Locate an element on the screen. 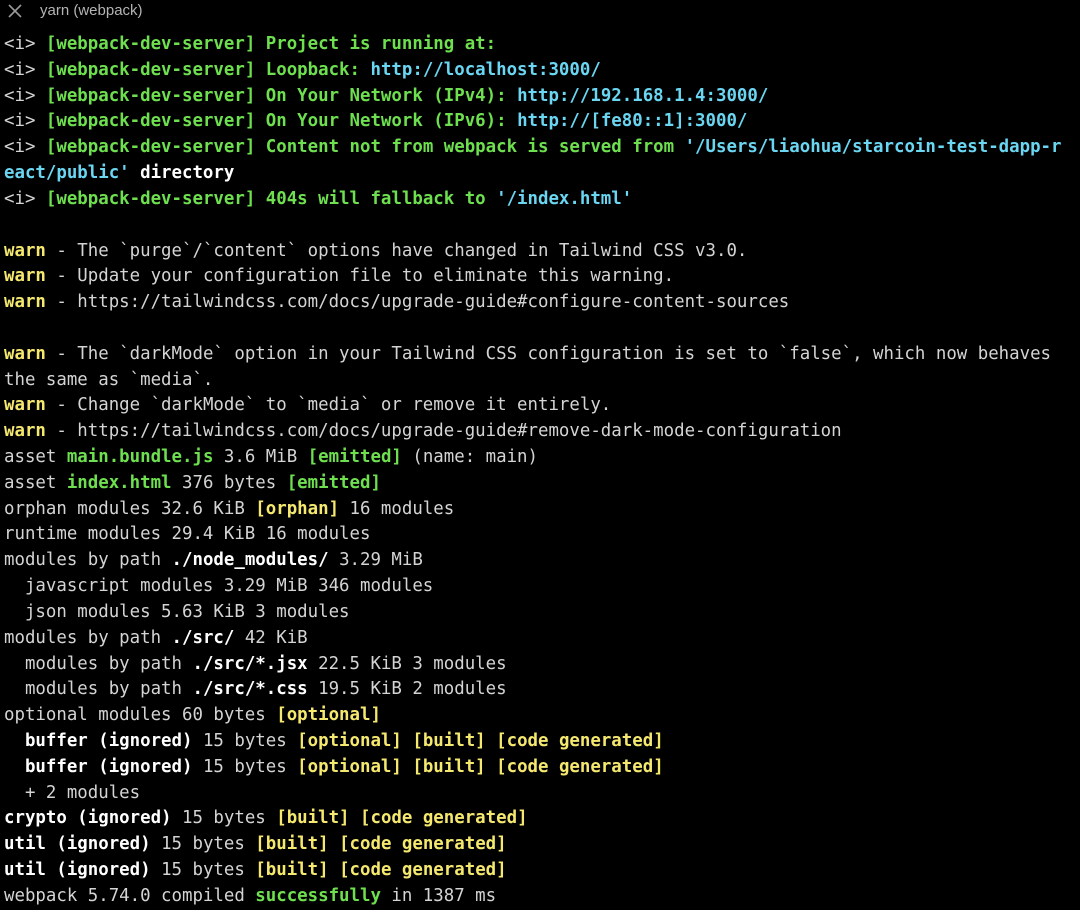 This screenshot has height=910, width=1080. terminal-text: index.html is located at coordinates (119, 482).